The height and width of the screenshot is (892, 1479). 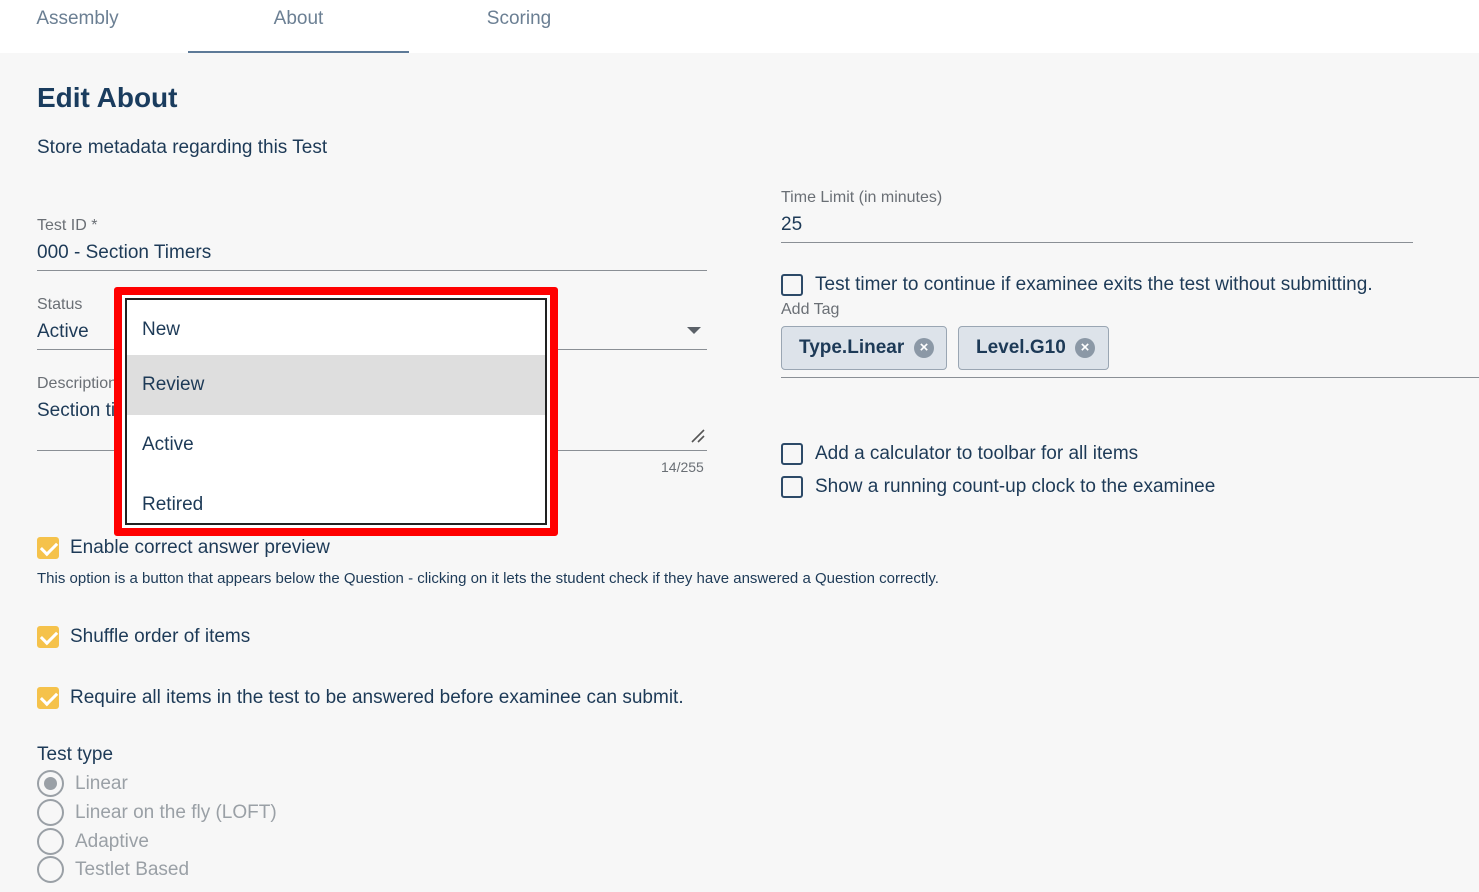 What do you see at coordinates (48, 637) in the screenshot?
I see `shuffle-checkbox` at bounding box center [48, 637].